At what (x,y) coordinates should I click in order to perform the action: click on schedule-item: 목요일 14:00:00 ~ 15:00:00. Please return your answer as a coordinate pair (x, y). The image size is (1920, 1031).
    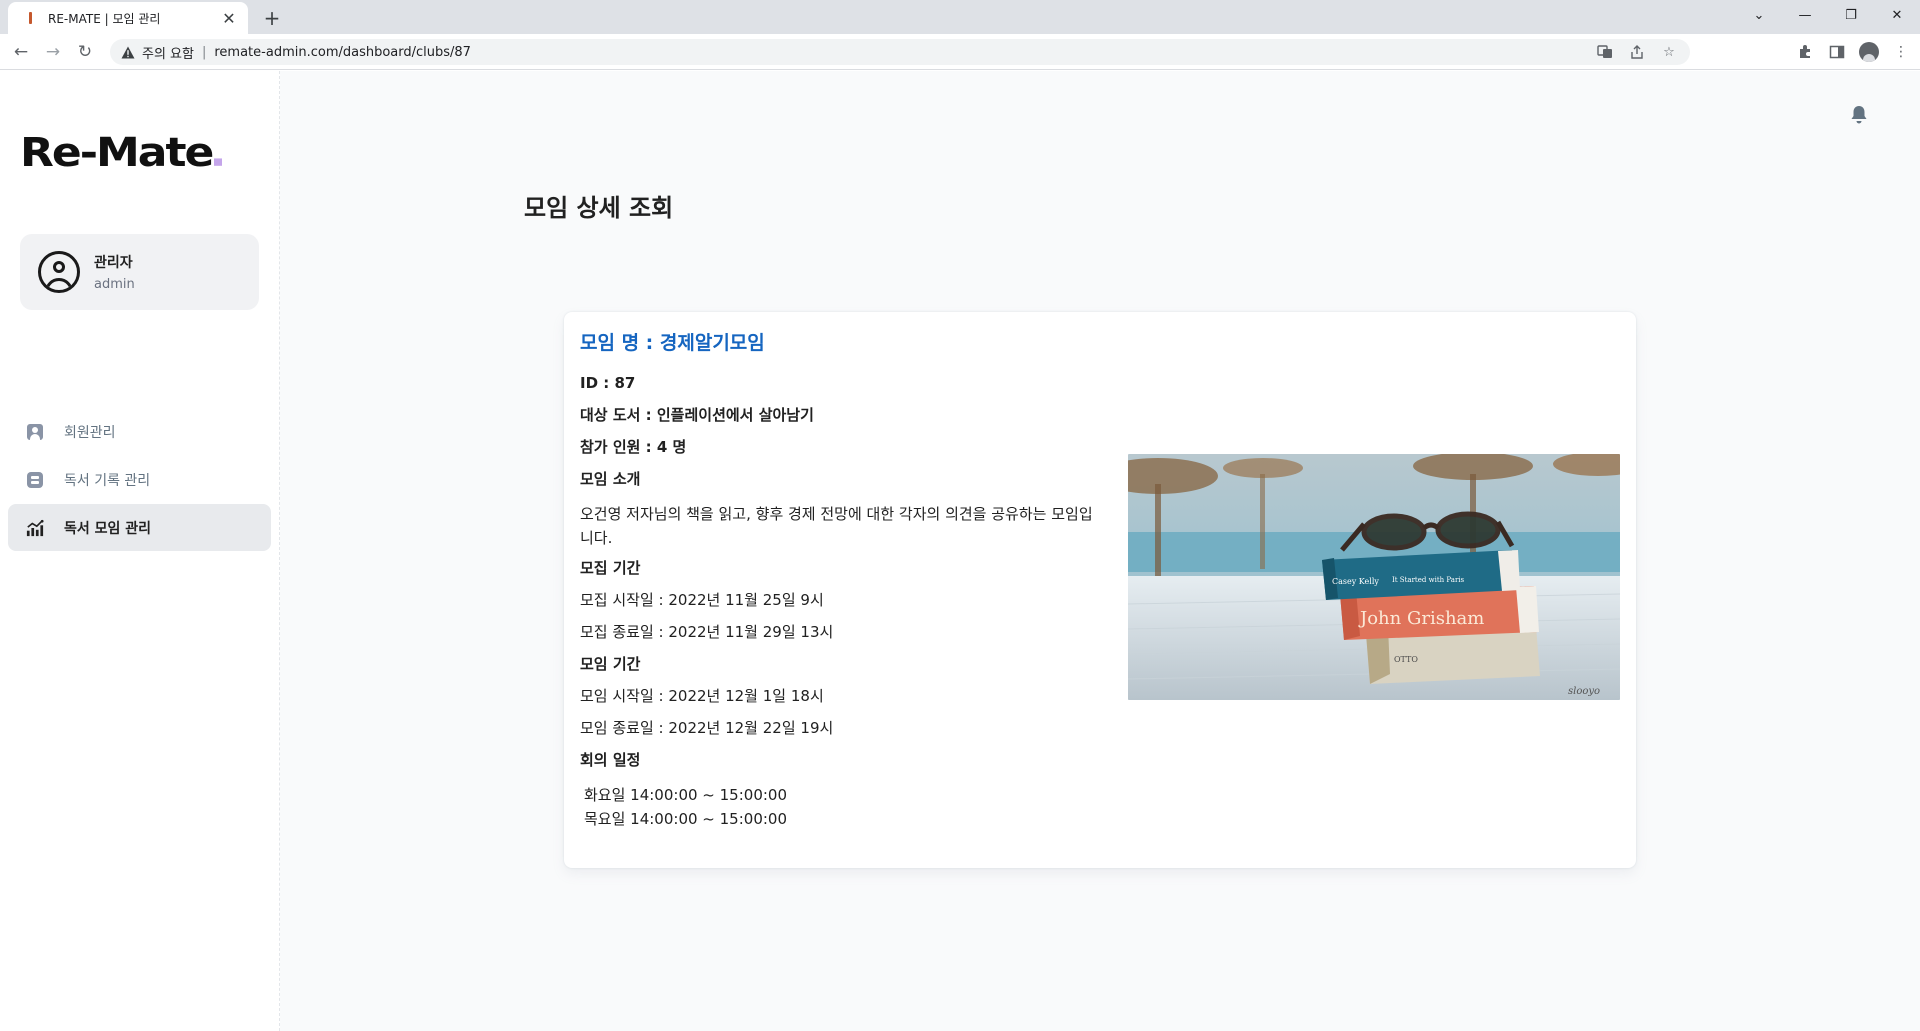
    Looking at the image, I should click on (686, 819).